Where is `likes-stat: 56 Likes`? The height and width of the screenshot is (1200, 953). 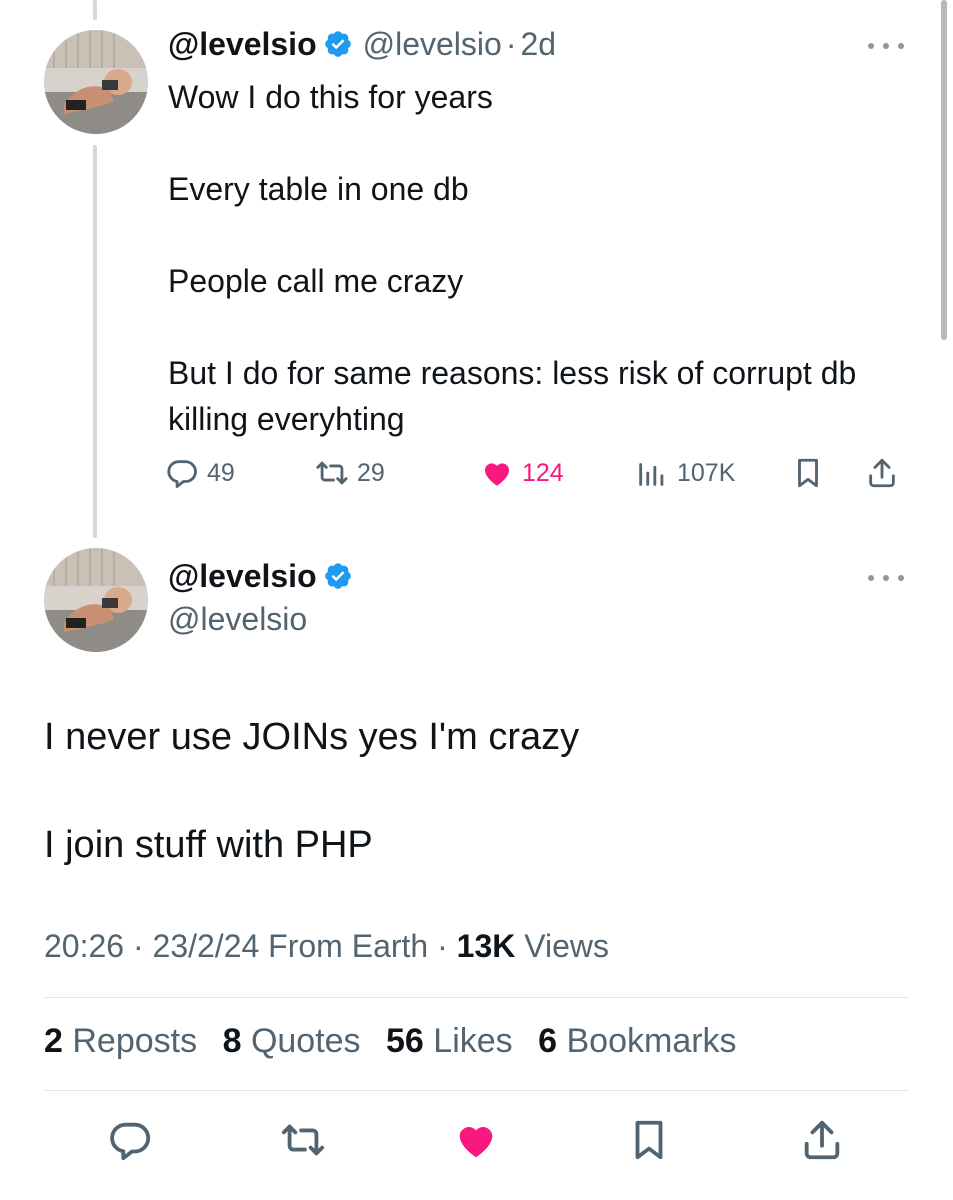 likes-stat: 56 Likes is located at coordinates (449, 1041).